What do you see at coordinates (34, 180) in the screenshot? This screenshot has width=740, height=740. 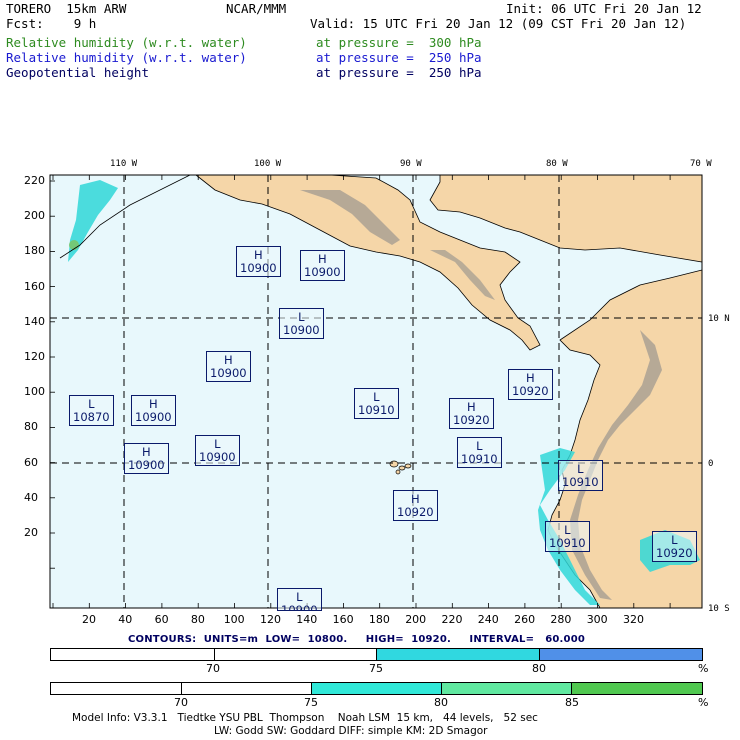 I see `y-tick-label: 220` at bounding box center [34, 180].